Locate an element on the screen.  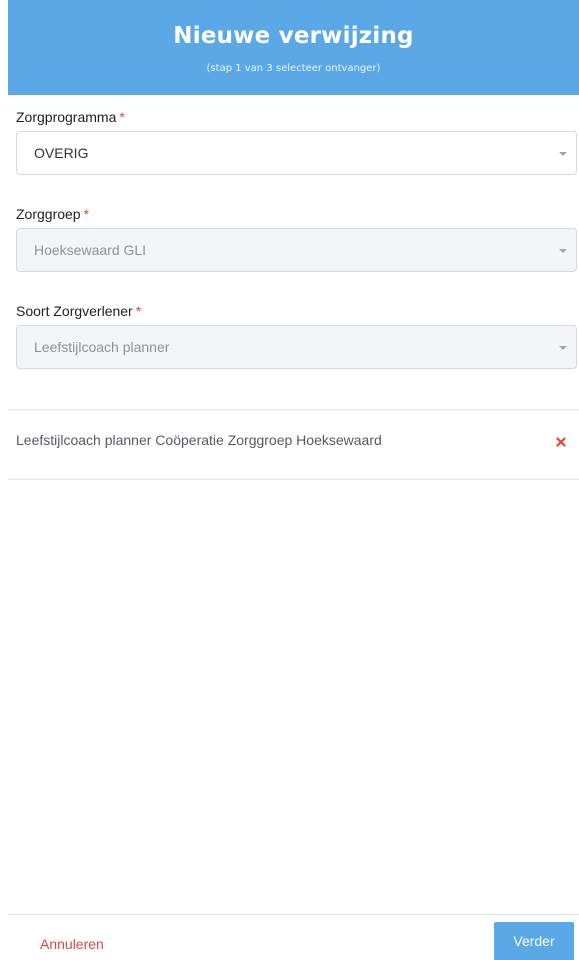
footer-divider is located at coordinates (293, 914).